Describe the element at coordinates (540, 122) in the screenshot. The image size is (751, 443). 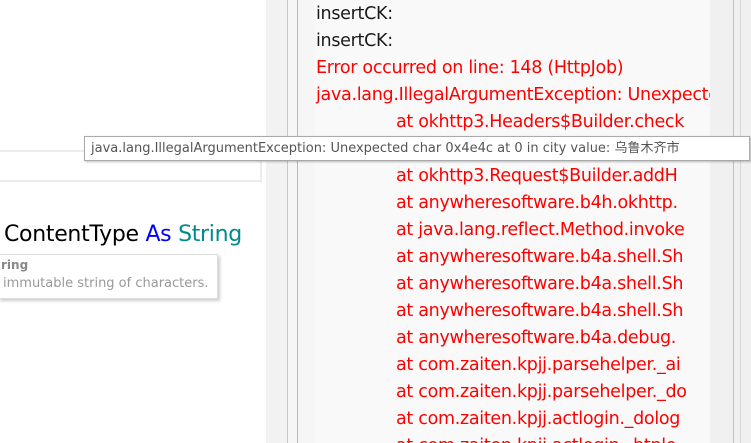
I see `log-line: at okhttp3.Headers$Builder.check` at that location.